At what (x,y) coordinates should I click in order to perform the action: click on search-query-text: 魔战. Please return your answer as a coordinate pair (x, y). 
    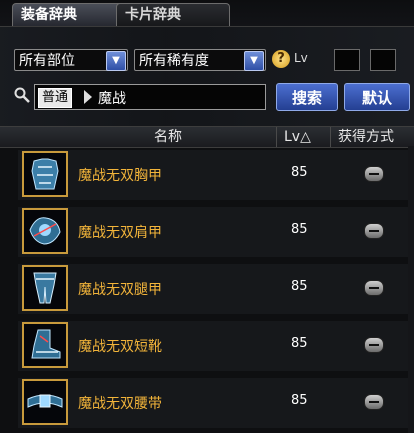
    Looking at the image, I should click on (112, 99).